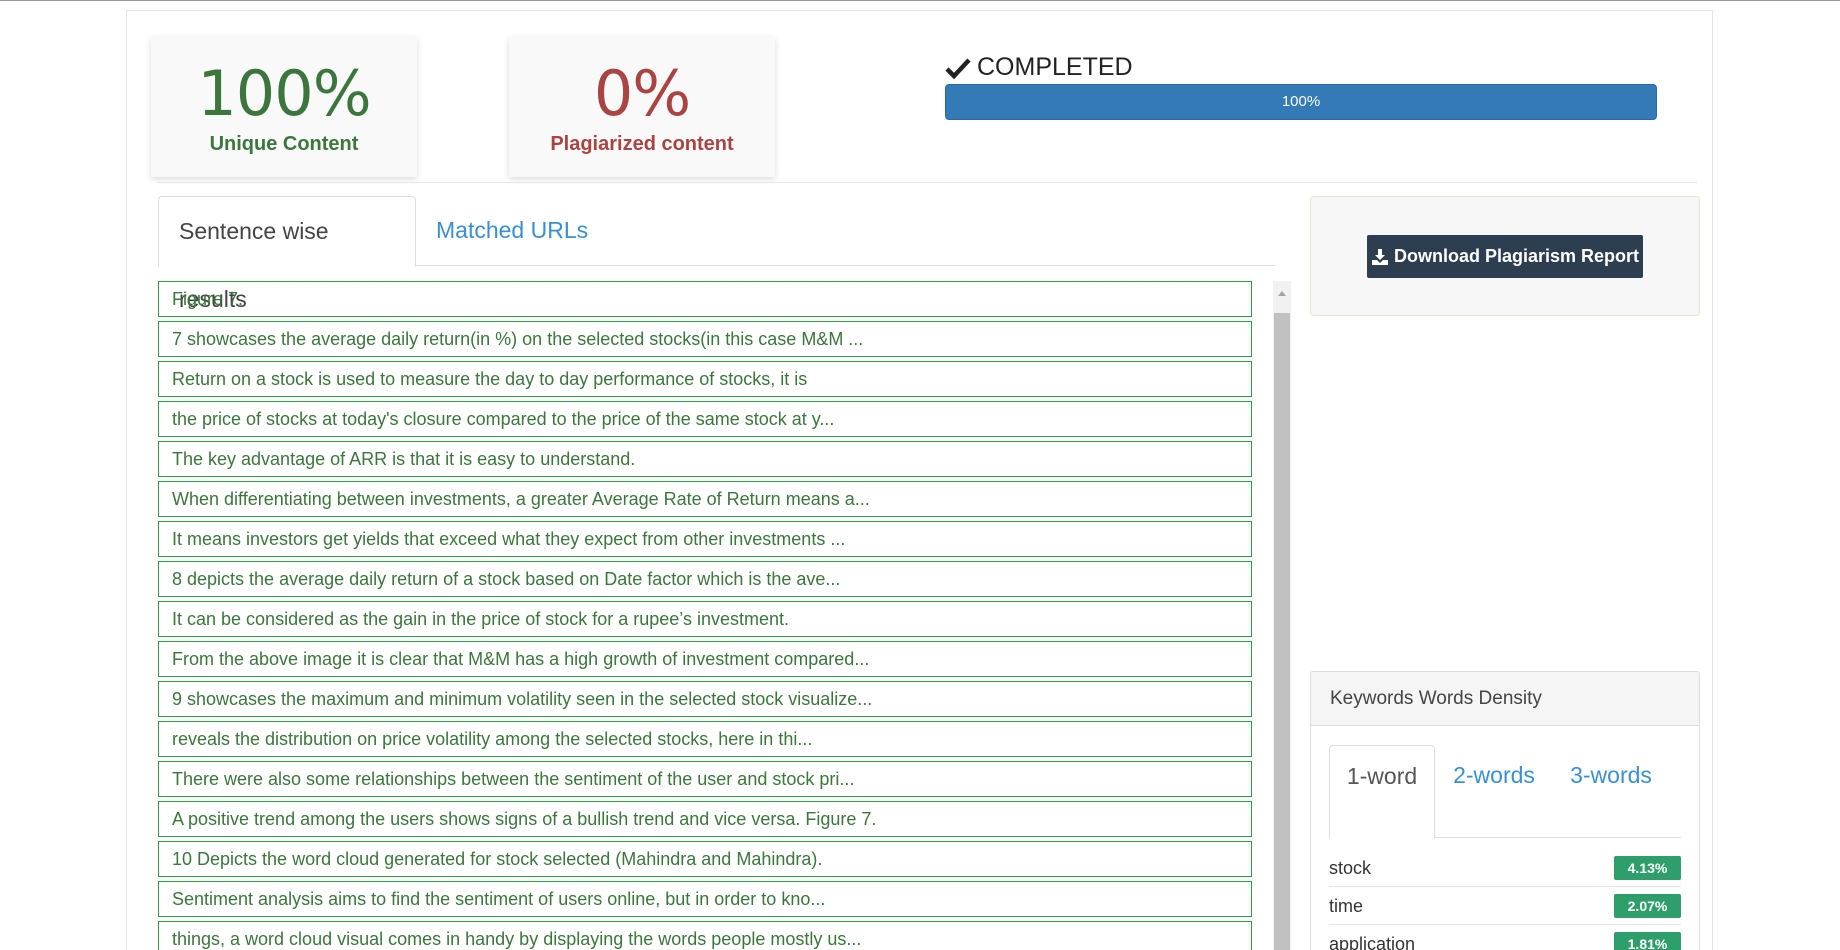 The width and height of the screenshot is (1840, 950). I want to click on download-report-label: Download Plagiarism Report, so click(1516, 256).